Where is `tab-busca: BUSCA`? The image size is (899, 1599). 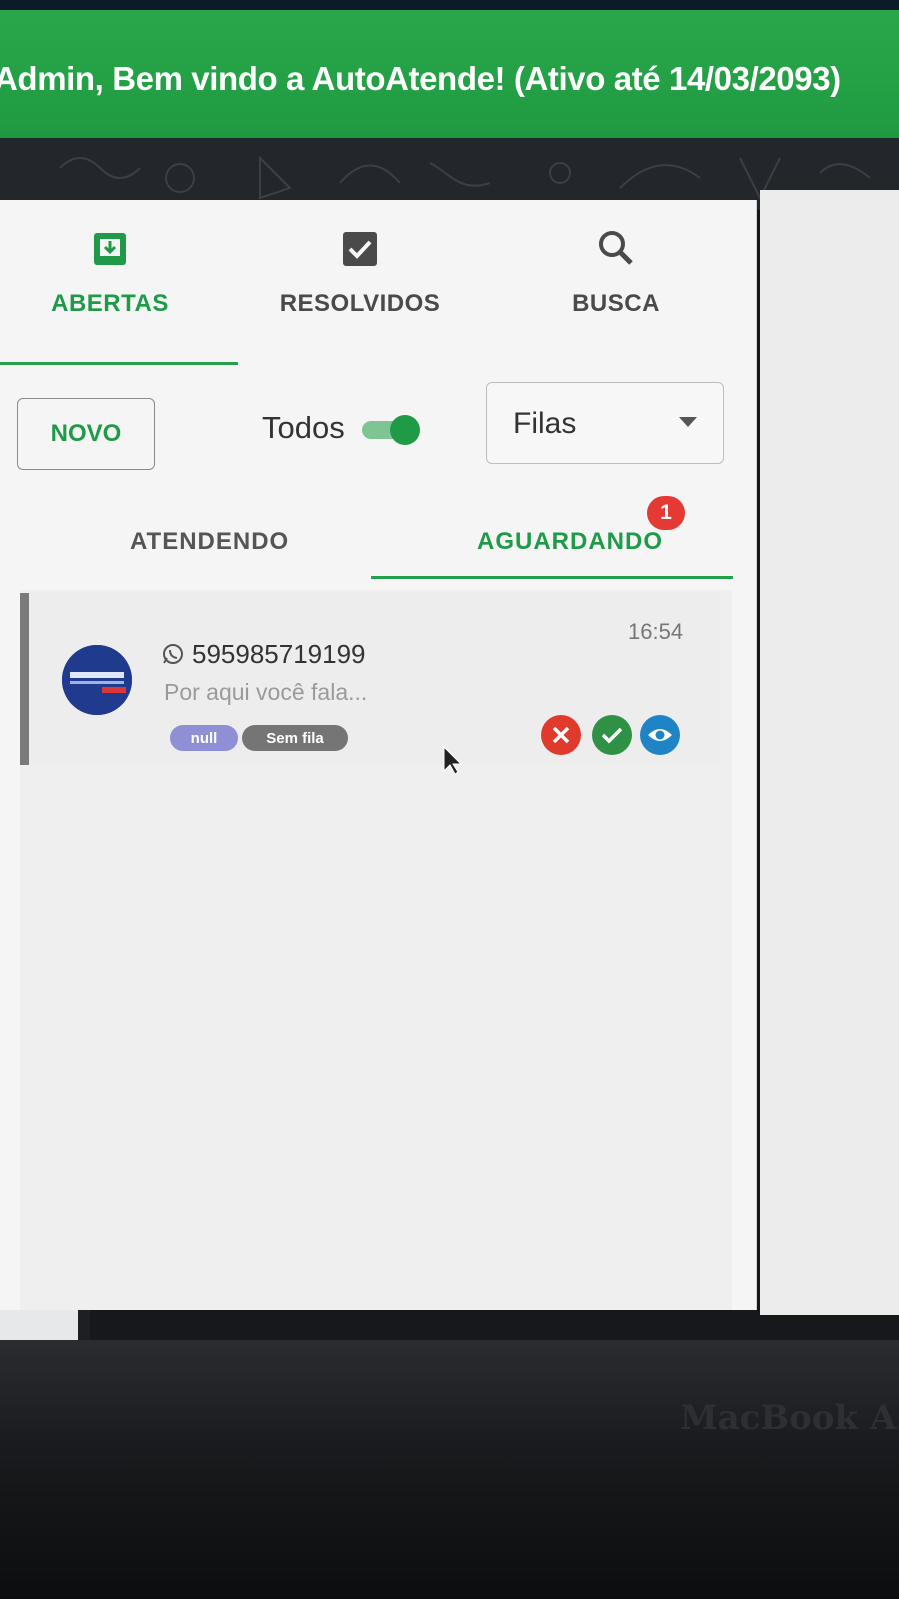 tab-busca: BUSCA is located at coordinates (616, 273).